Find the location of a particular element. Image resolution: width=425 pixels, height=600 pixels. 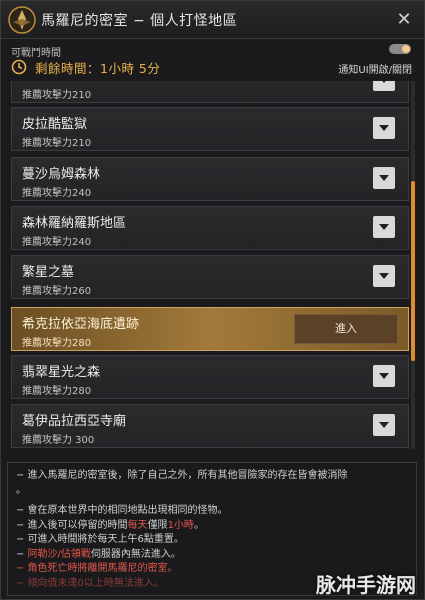

notify-ui-toggle-label: 通知UI開啟/關閉 is located at coordinates (375, 70).